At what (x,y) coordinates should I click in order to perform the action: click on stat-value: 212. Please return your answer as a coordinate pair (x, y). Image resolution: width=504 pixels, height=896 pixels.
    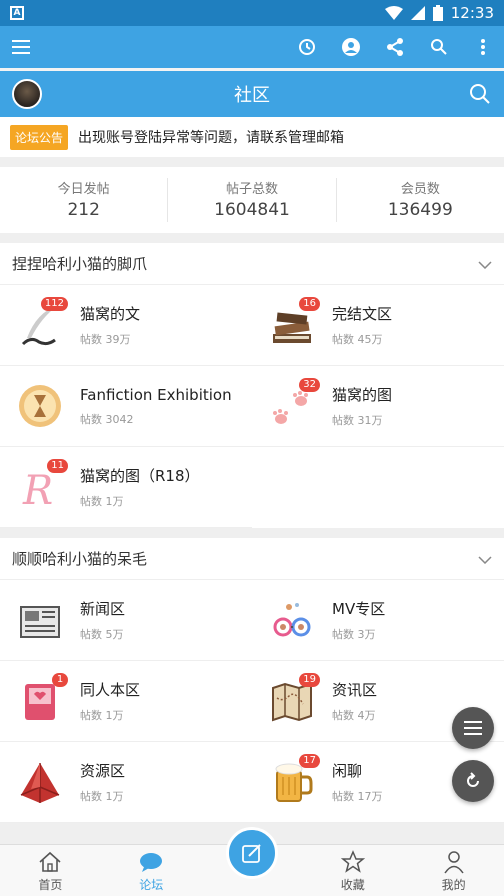
    Looking at the image, I should click on (83, 210).